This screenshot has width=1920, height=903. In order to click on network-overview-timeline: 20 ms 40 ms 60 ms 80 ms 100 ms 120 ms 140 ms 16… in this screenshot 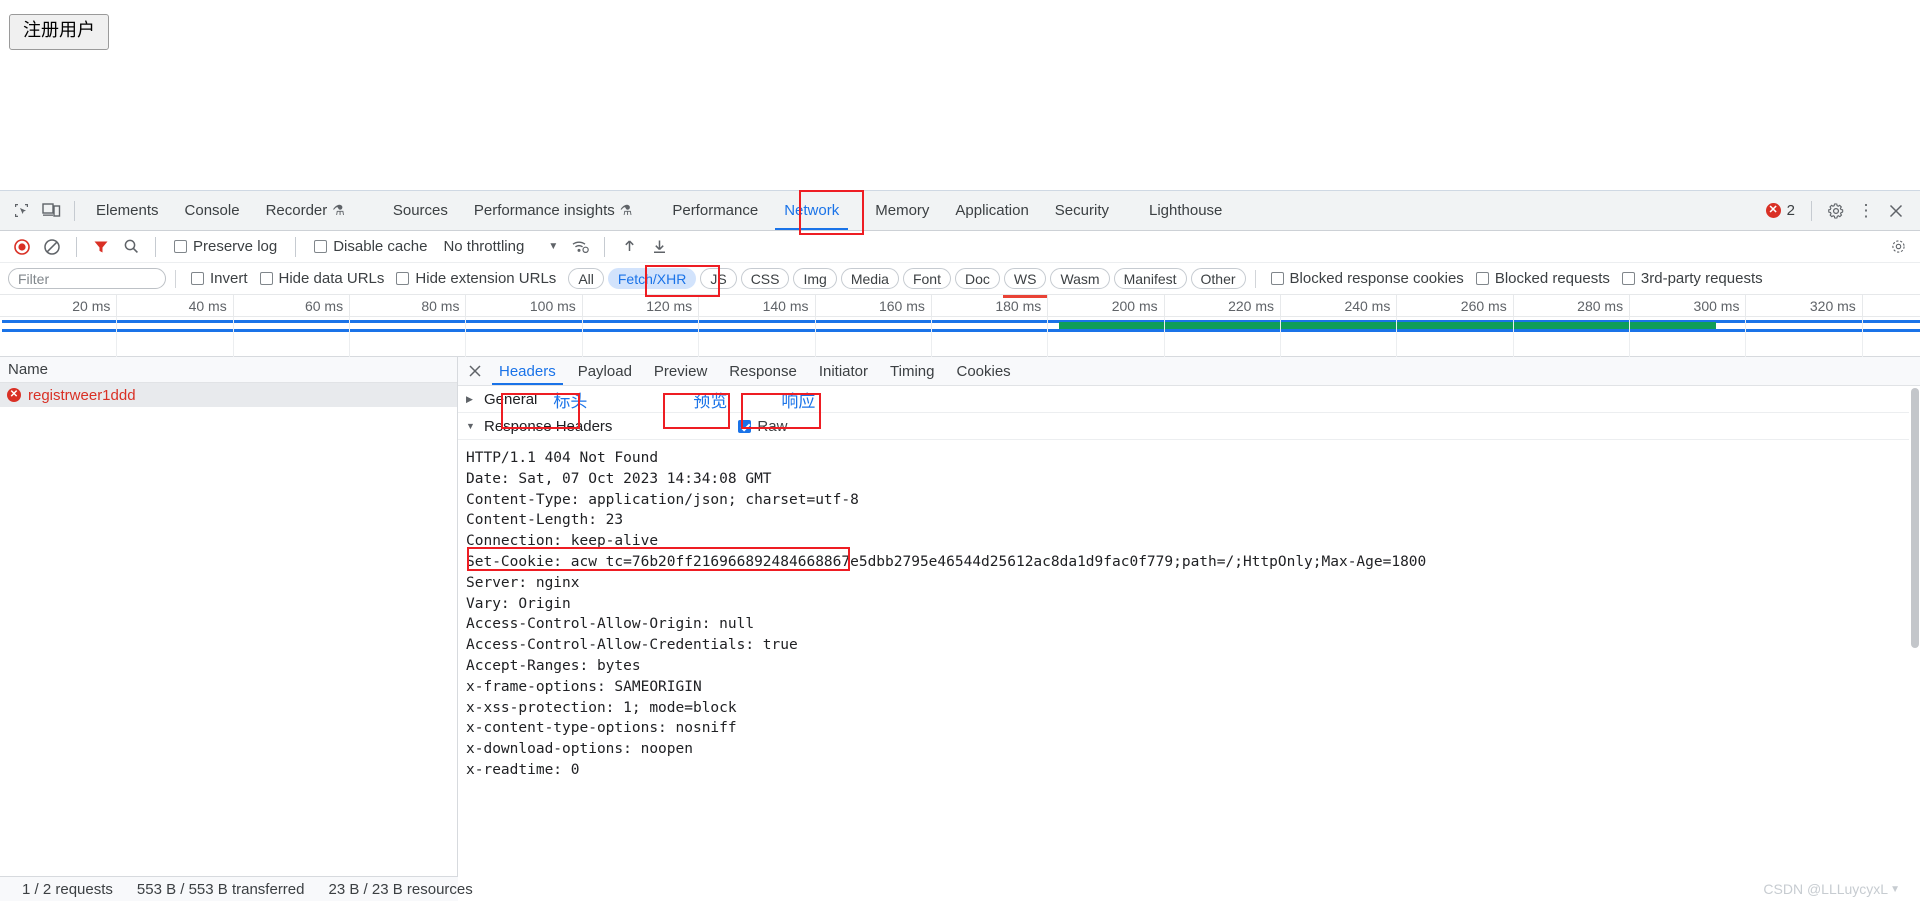, I will do `click(960, 326)`.